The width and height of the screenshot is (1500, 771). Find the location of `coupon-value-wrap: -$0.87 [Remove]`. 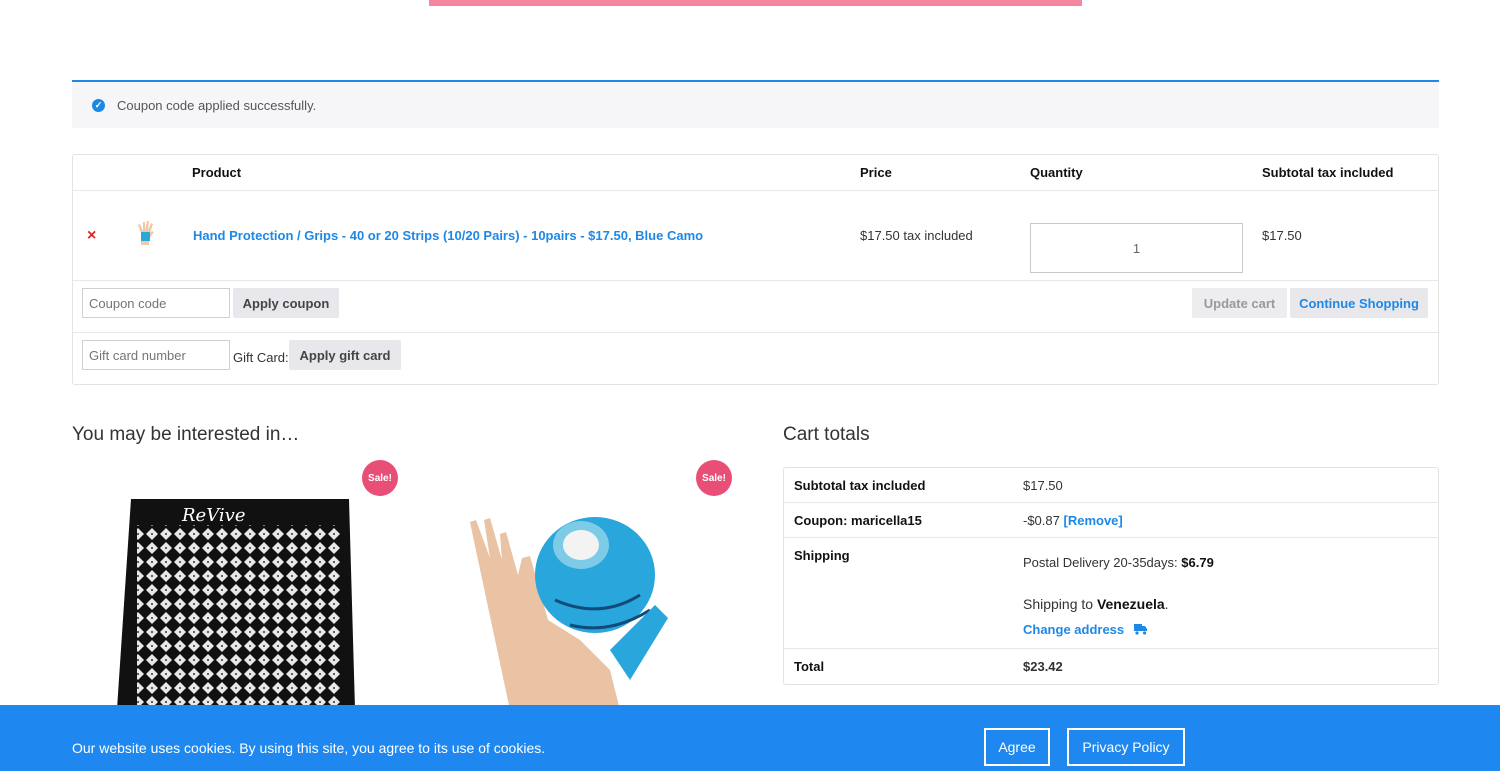

coupon-value-wrap: -$0.87 [Remove] is located at coordinates (1073, 520).